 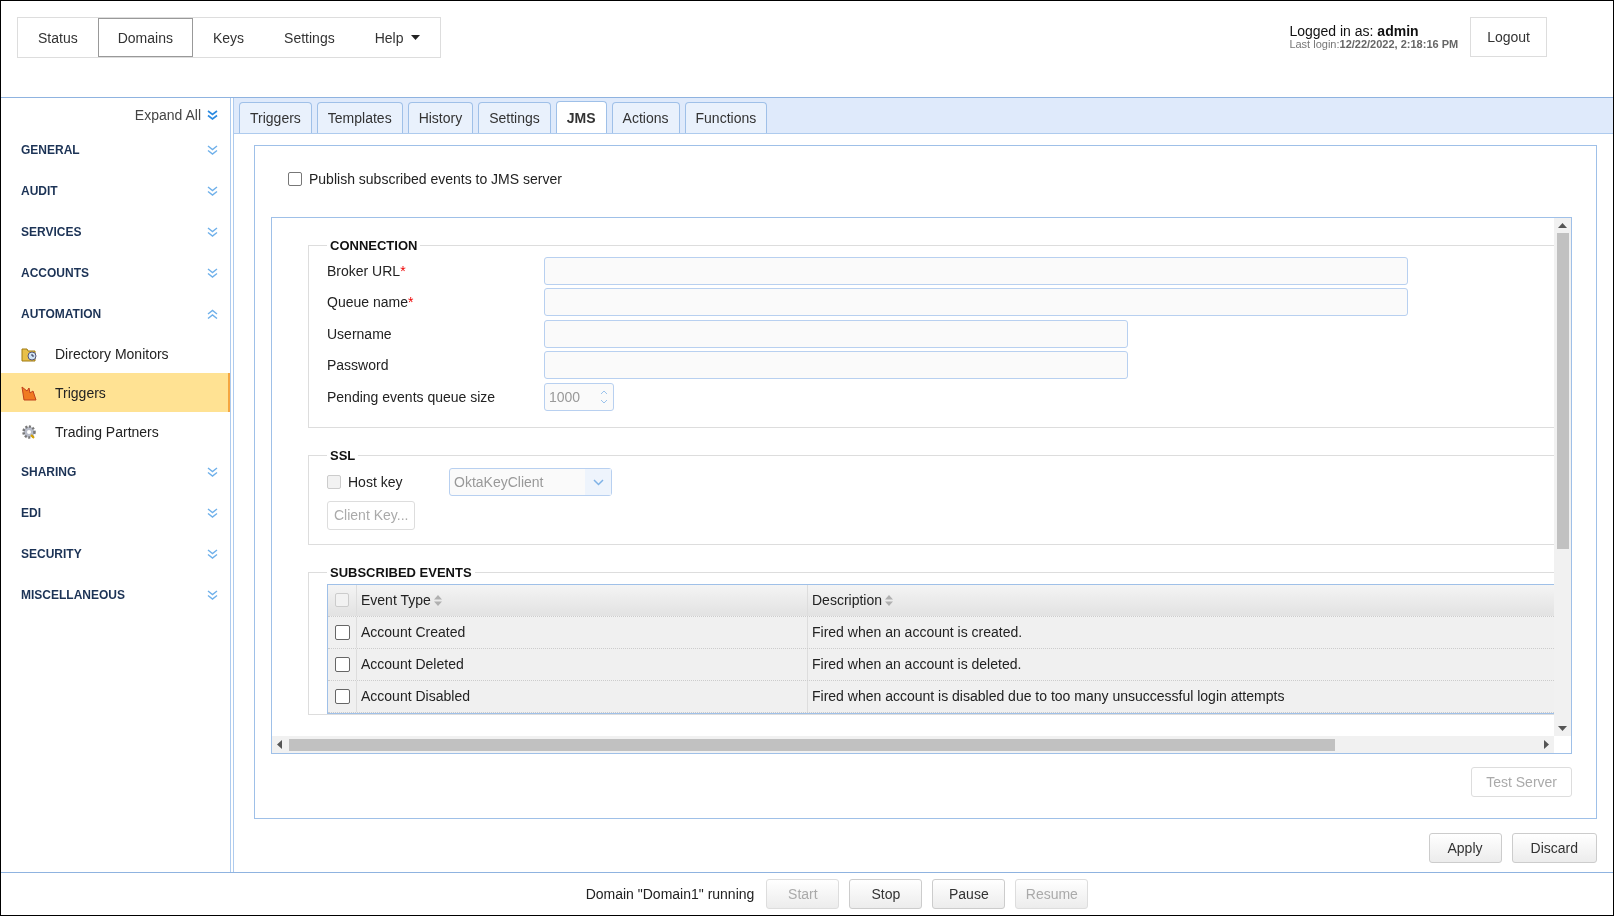 I want to click on expand-all-link: Expand All, so click(x=176, y=115).